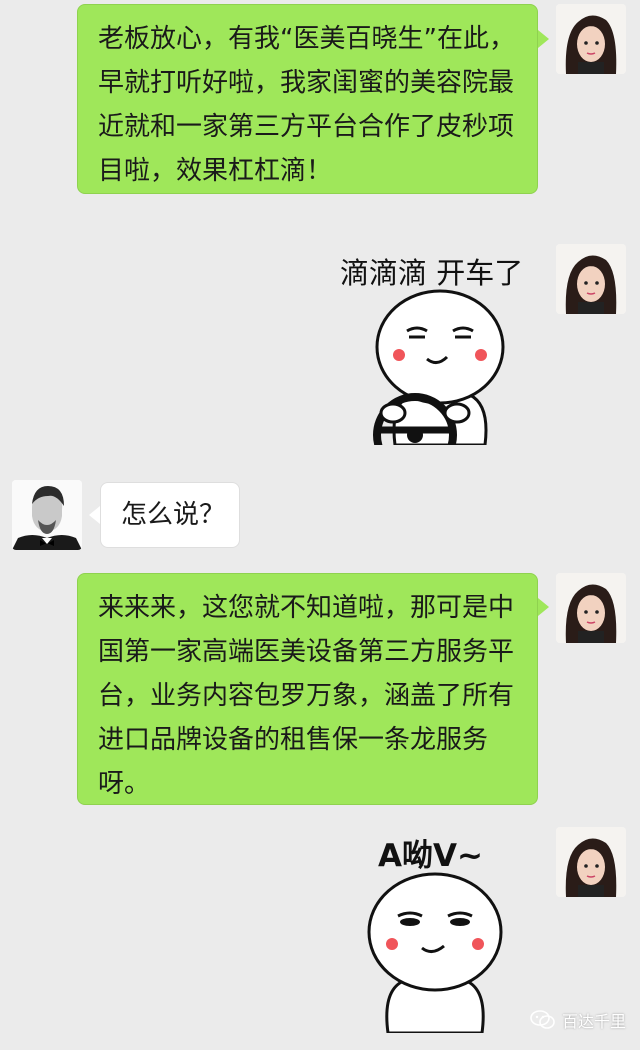 The width and height of the screenshot is (640, 1050). I want to click on watermark: 百达千里, so click(578, 1020).